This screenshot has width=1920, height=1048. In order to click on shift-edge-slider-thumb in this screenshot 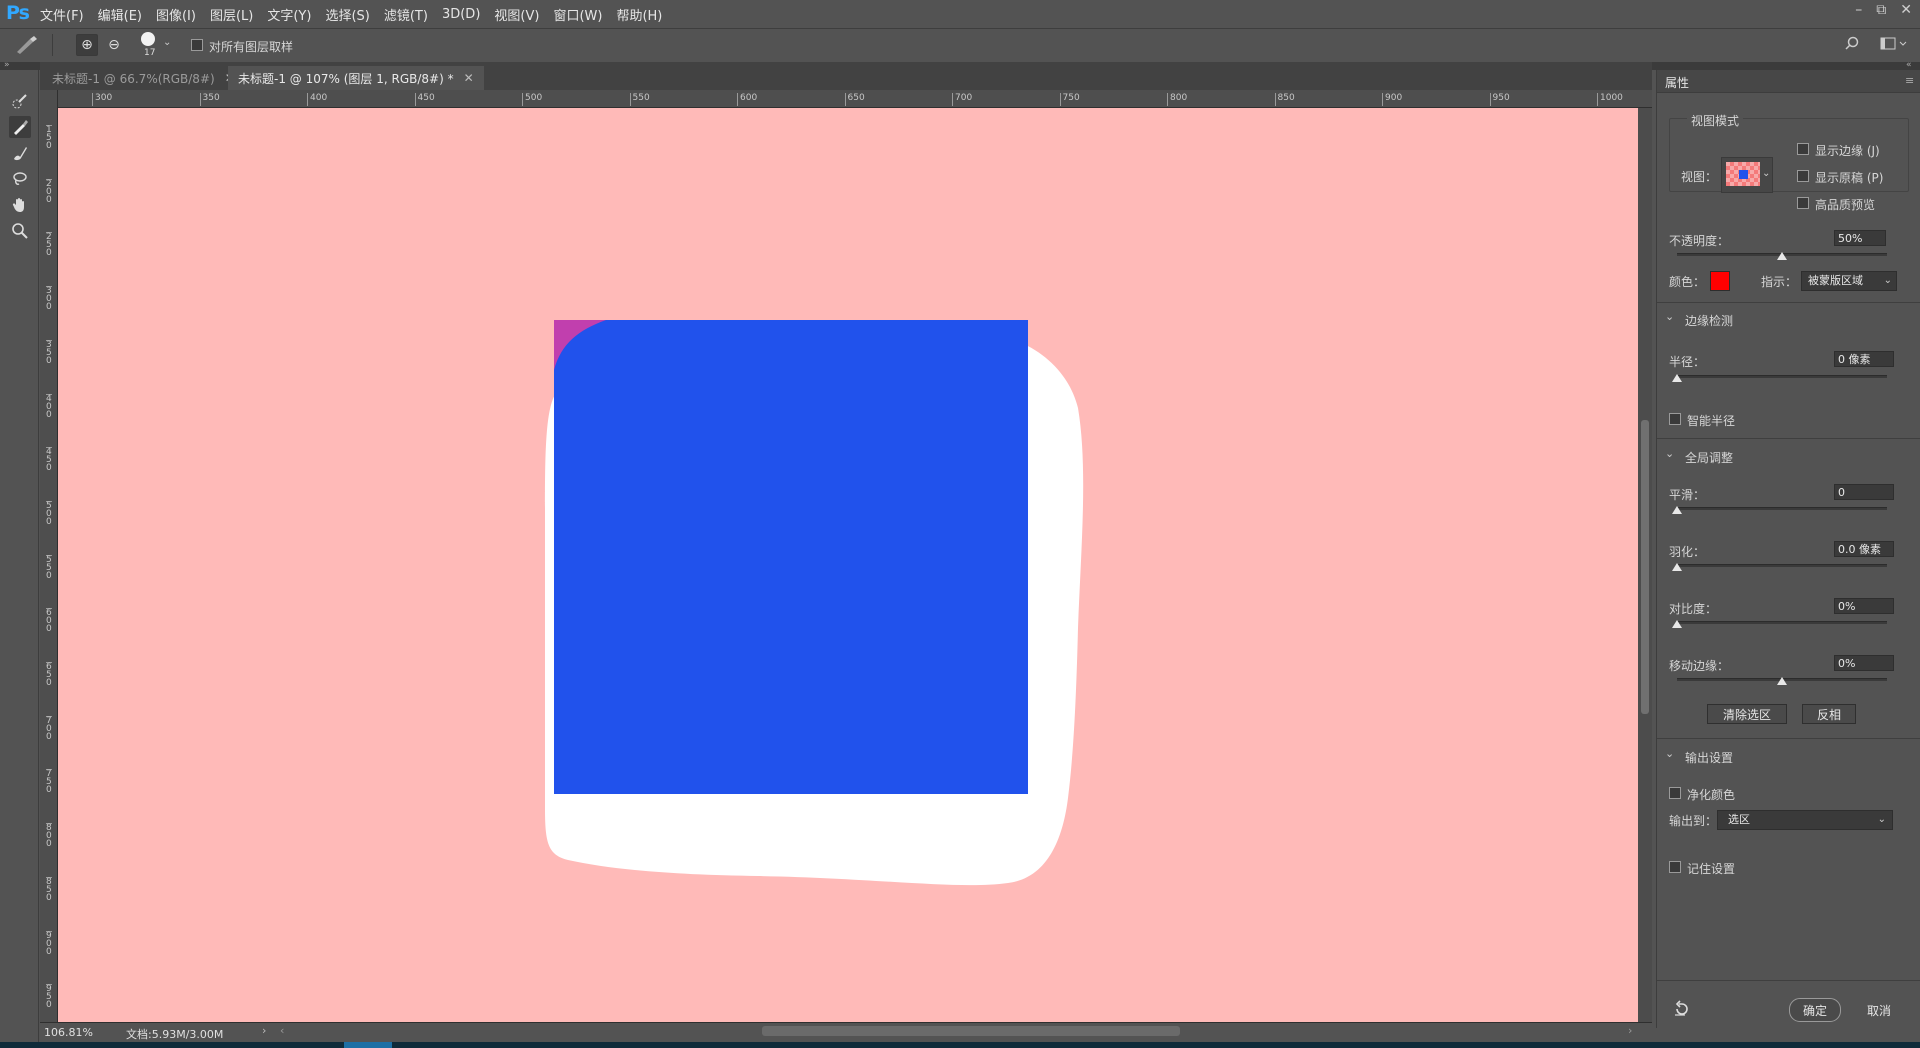, I will do `click(1782, 681)`.